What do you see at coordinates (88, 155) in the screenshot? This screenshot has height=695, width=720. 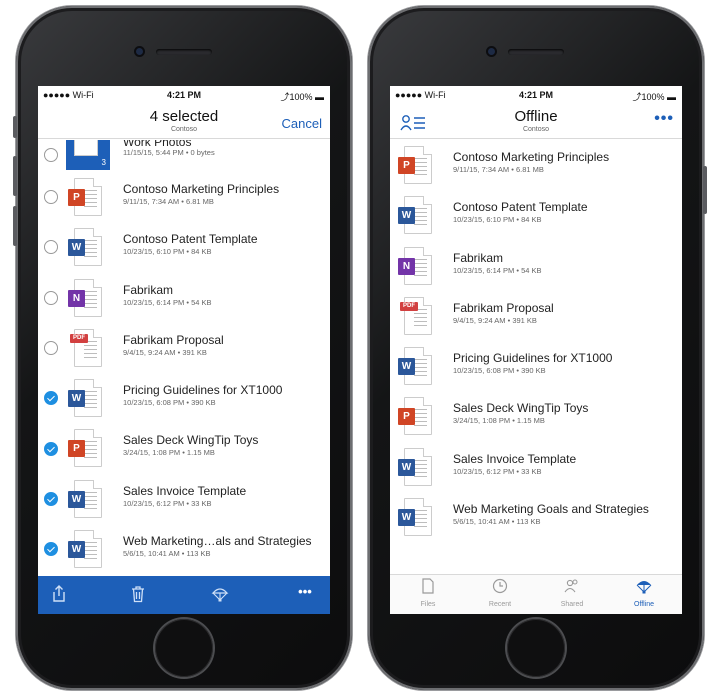 I see `folder-icon: 3` at bounding box center [88, 155].